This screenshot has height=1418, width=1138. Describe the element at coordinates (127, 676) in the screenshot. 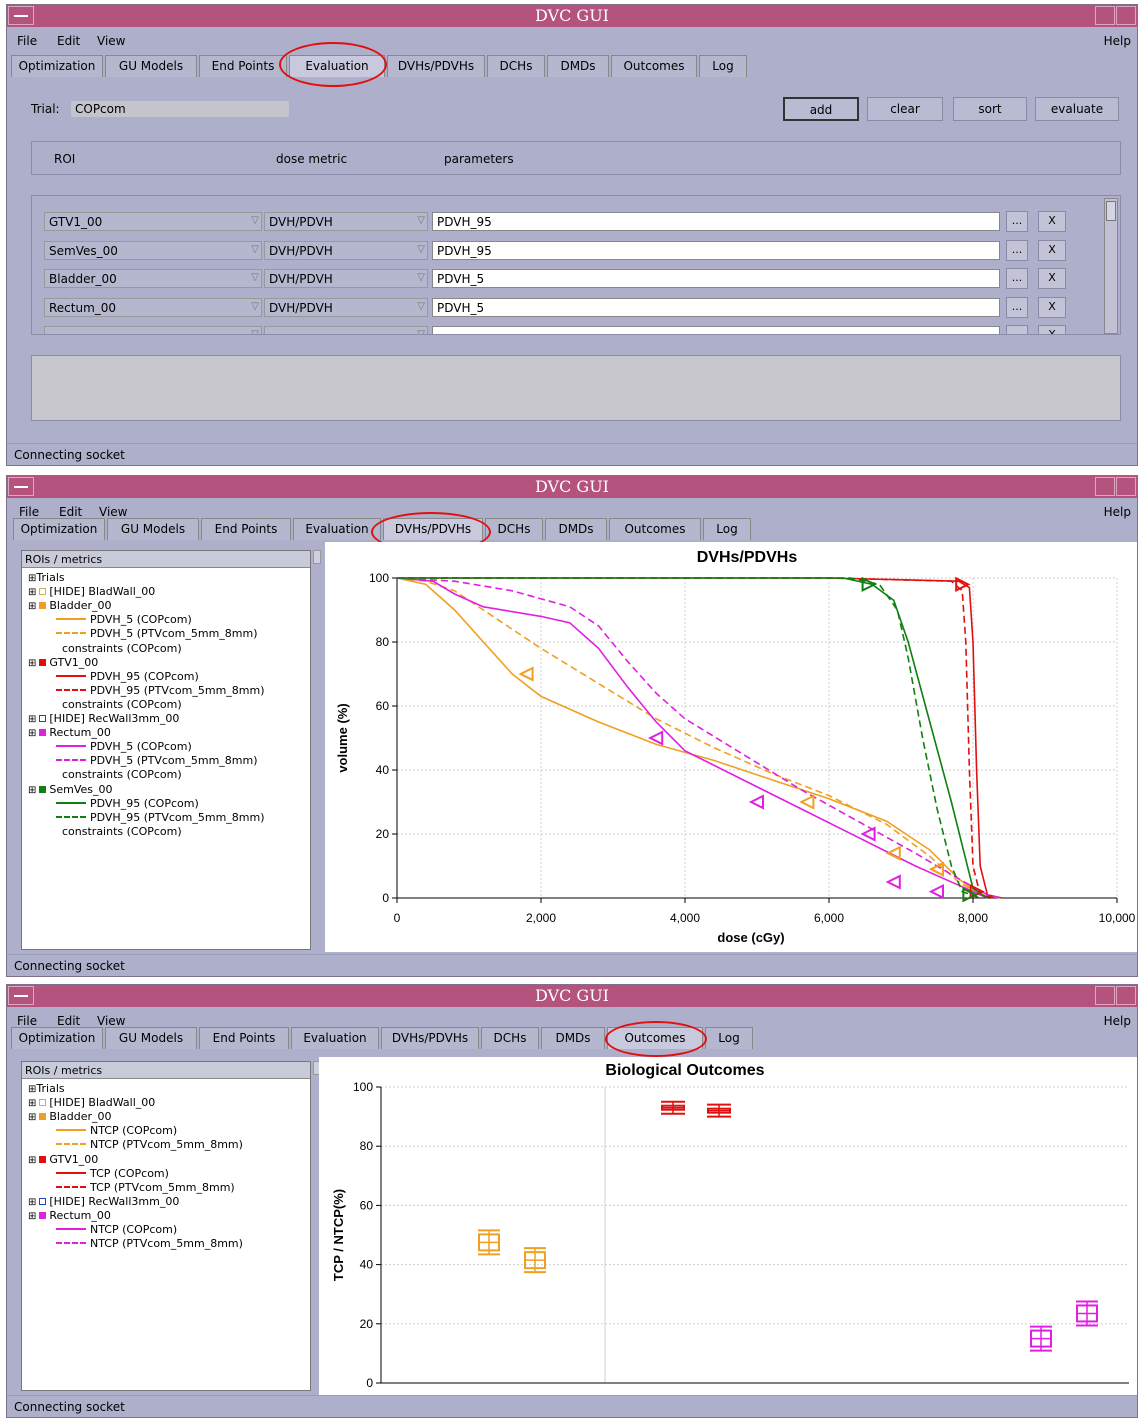

I see `tree-item-curve: PDVH_95 (COPcom)` at that location.